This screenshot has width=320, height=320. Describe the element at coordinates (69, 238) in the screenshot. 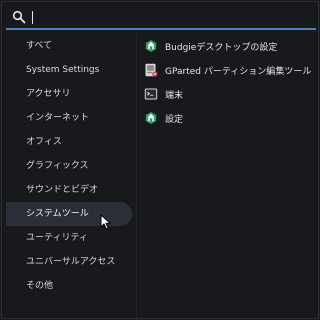

I see `category-utilities: ユーティリティ` at that location.